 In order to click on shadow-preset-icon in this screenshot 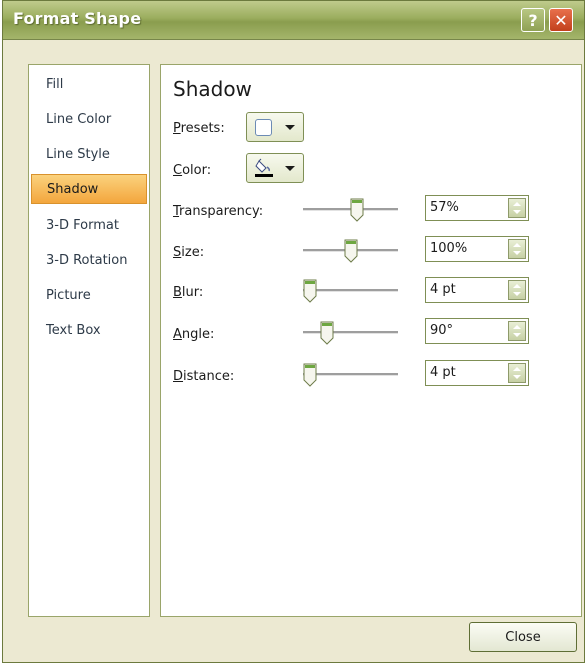, I will do `click(263, 127)`.